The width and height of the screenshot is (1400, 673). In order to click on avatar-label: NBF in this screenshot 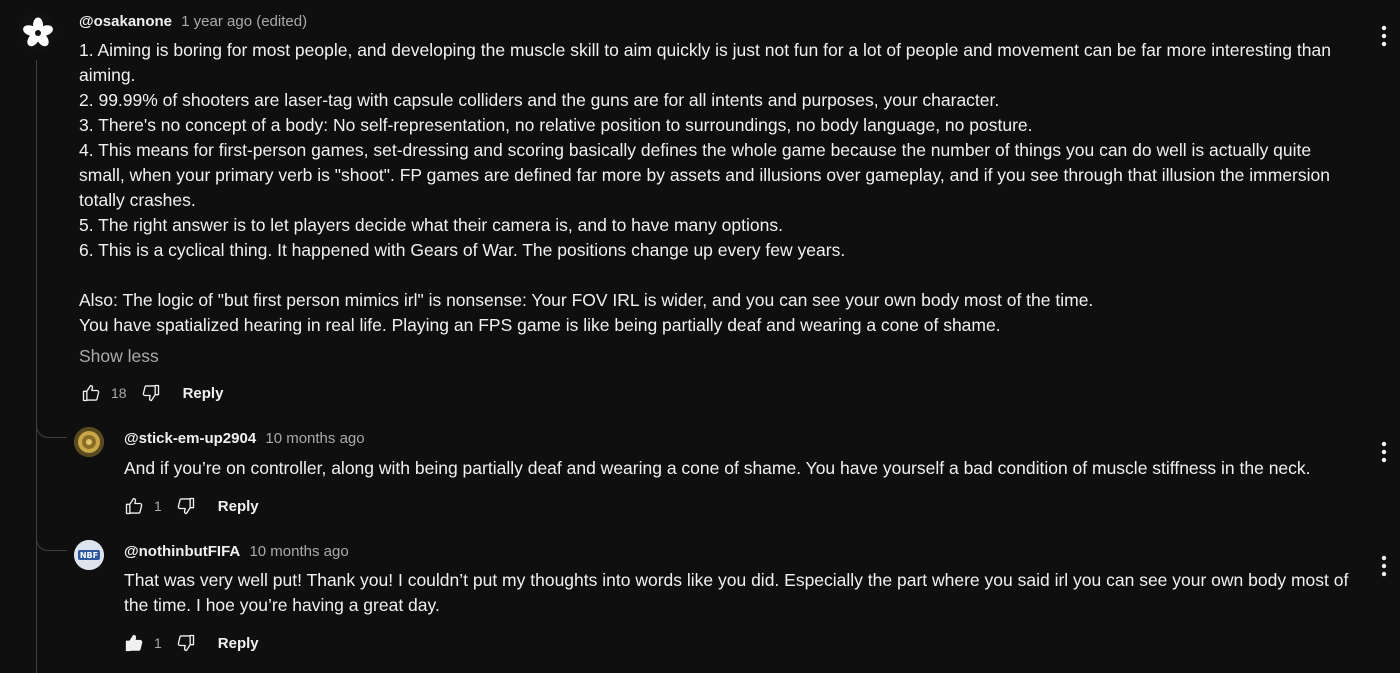, I will do `click(89, 555)`.